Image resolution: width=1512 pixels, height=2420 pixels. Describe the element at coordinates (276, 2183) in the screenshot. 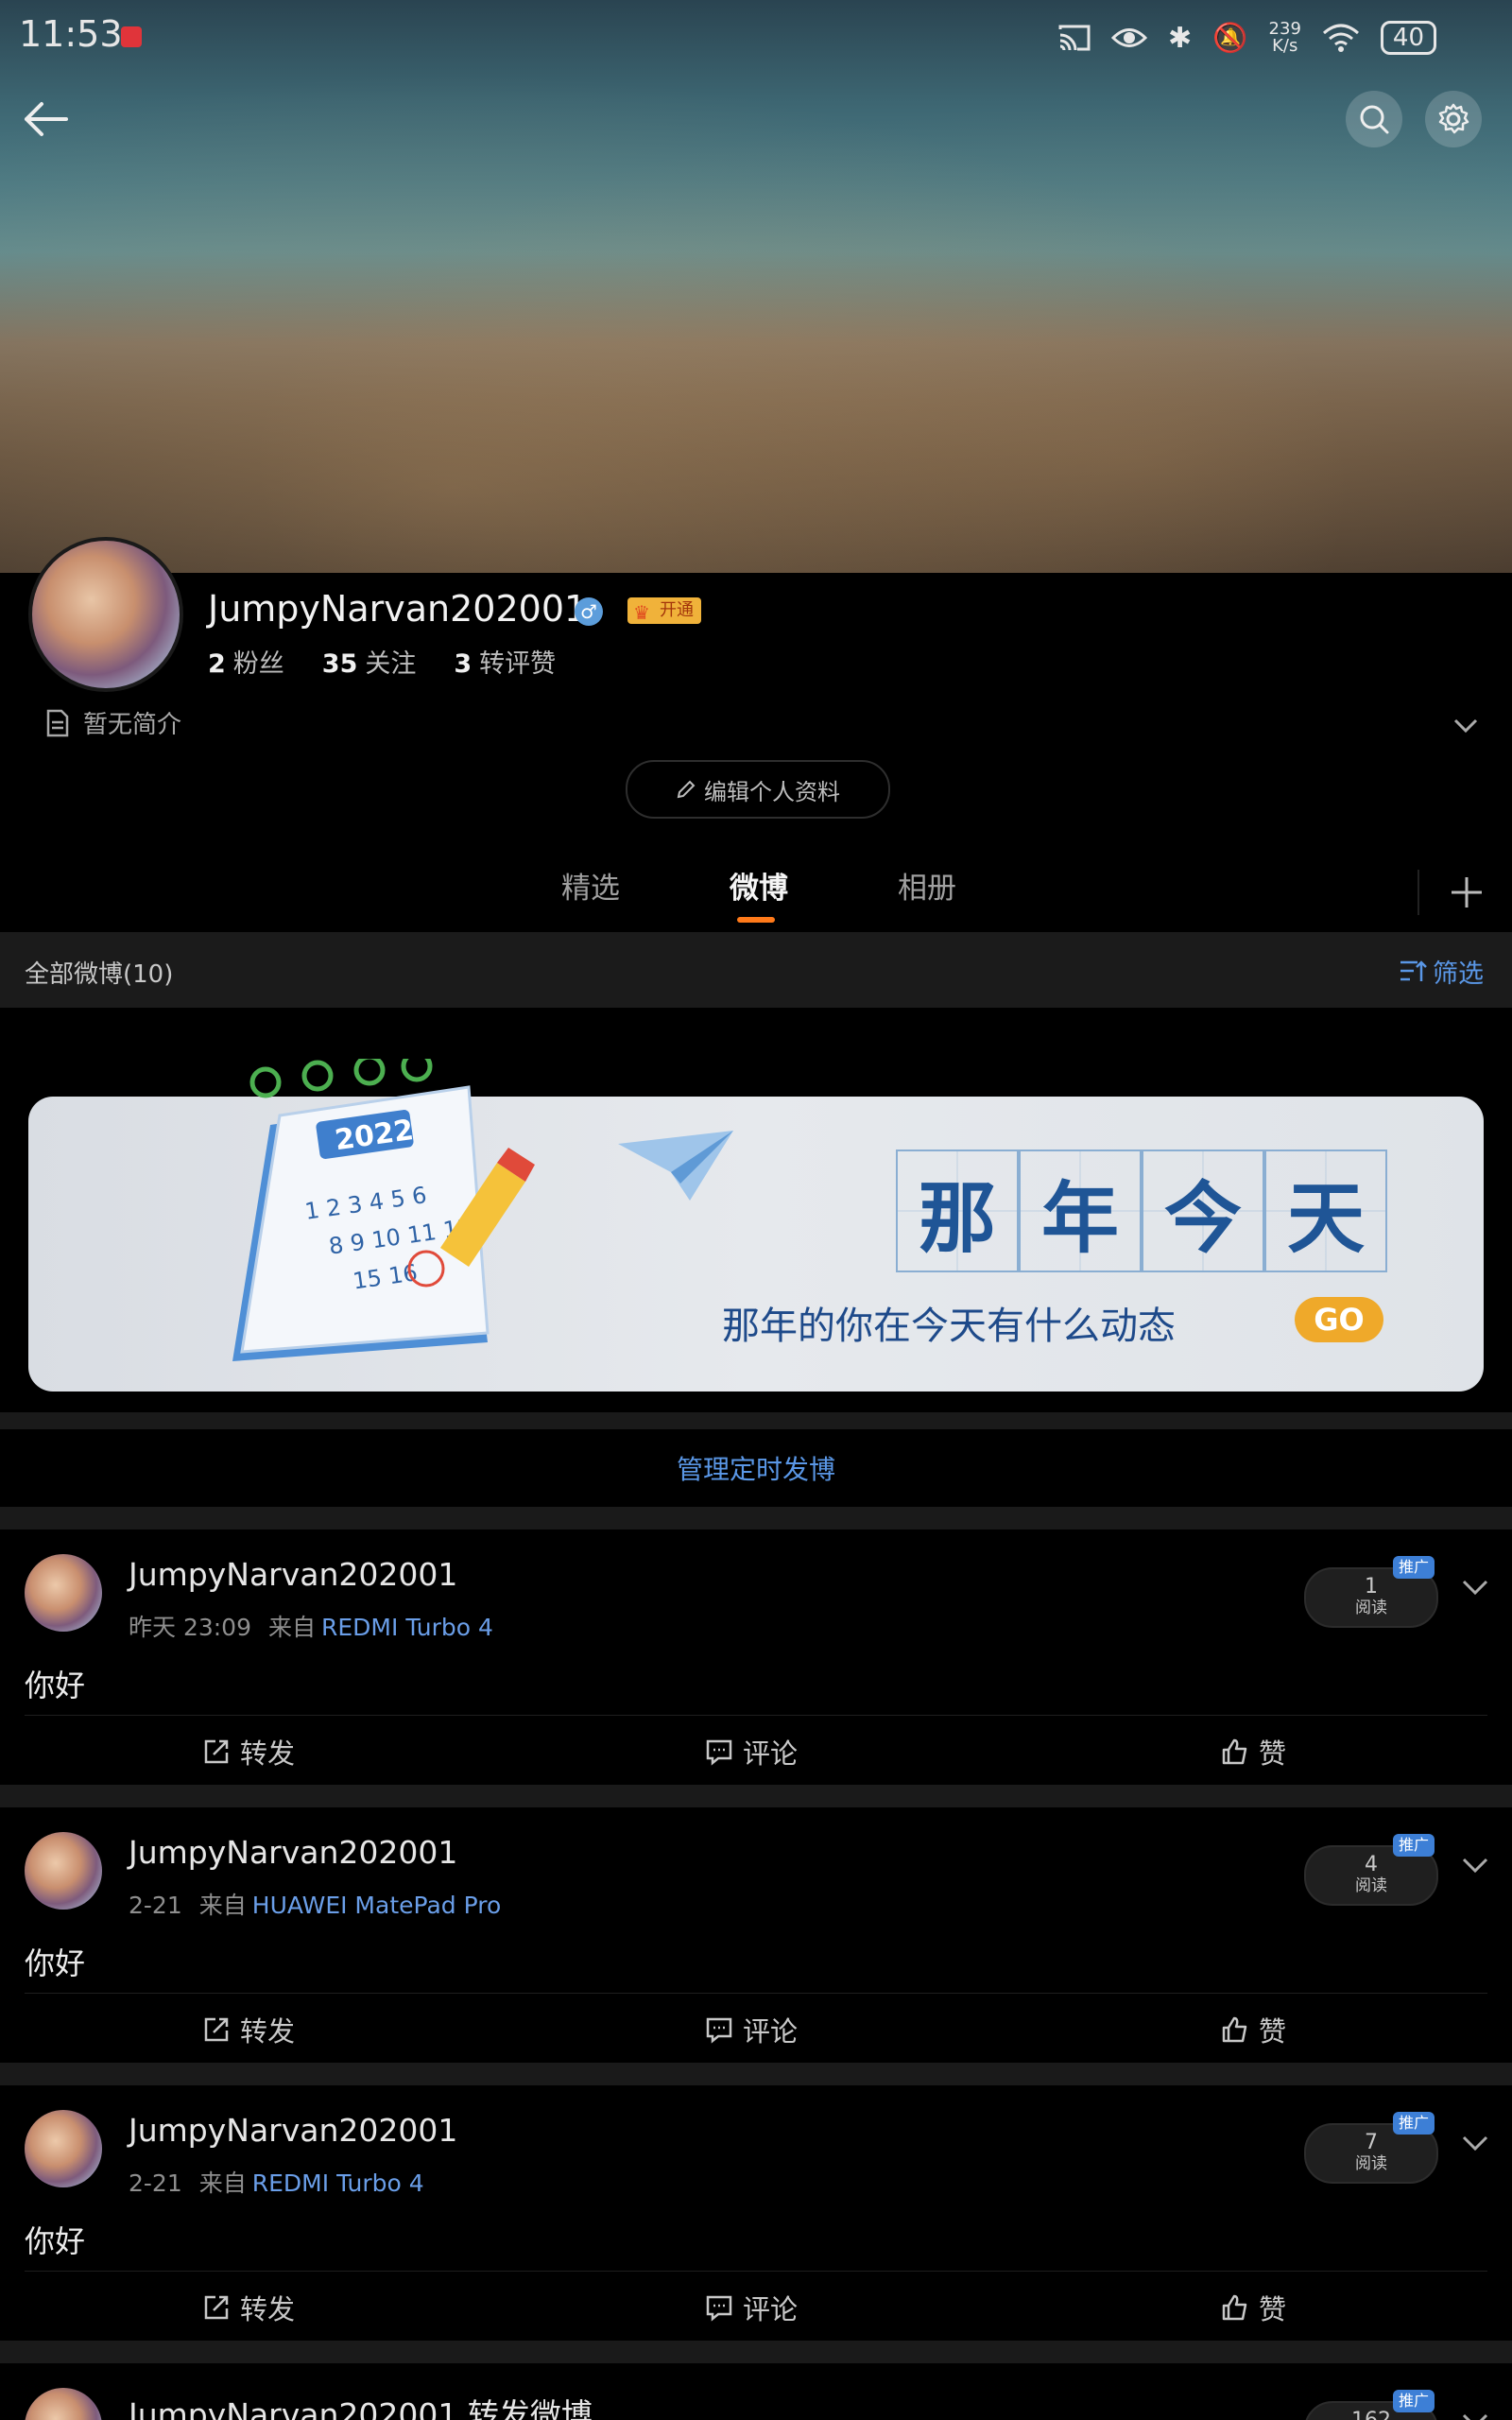

I see `post-meta: 2-21 来自 REDMI Turbo 4` at that location.